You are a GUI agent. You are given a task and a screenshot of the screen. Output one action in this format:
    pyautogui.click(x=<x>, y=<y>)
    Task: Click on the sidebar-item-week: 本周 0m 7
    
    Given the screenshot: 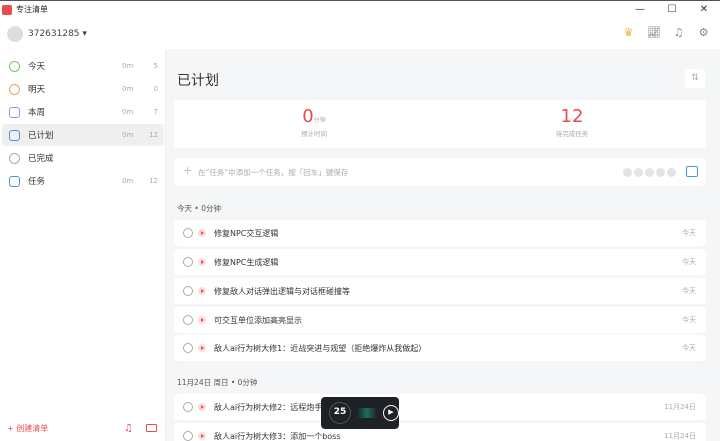 What is the action you would take?
    pyautogui.click(x=83, y=112)
    